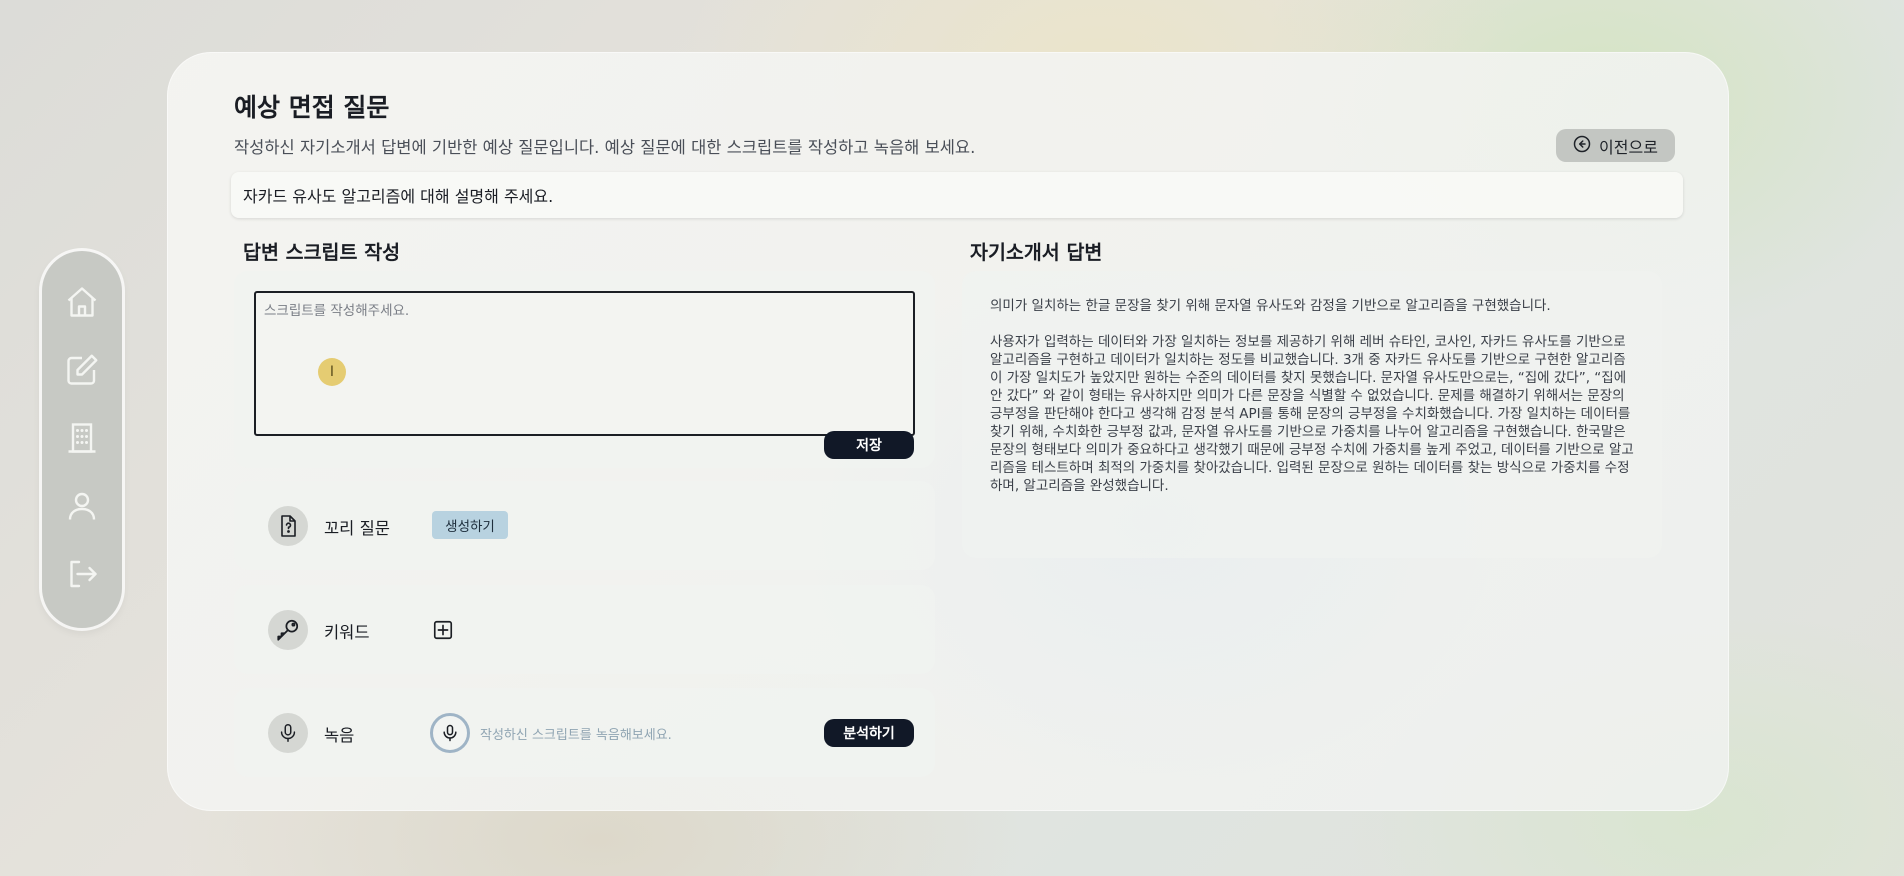  Describe the element at coordinates (347, 632) in the screenshot. I see `keyword-label: 키워드` at that location.